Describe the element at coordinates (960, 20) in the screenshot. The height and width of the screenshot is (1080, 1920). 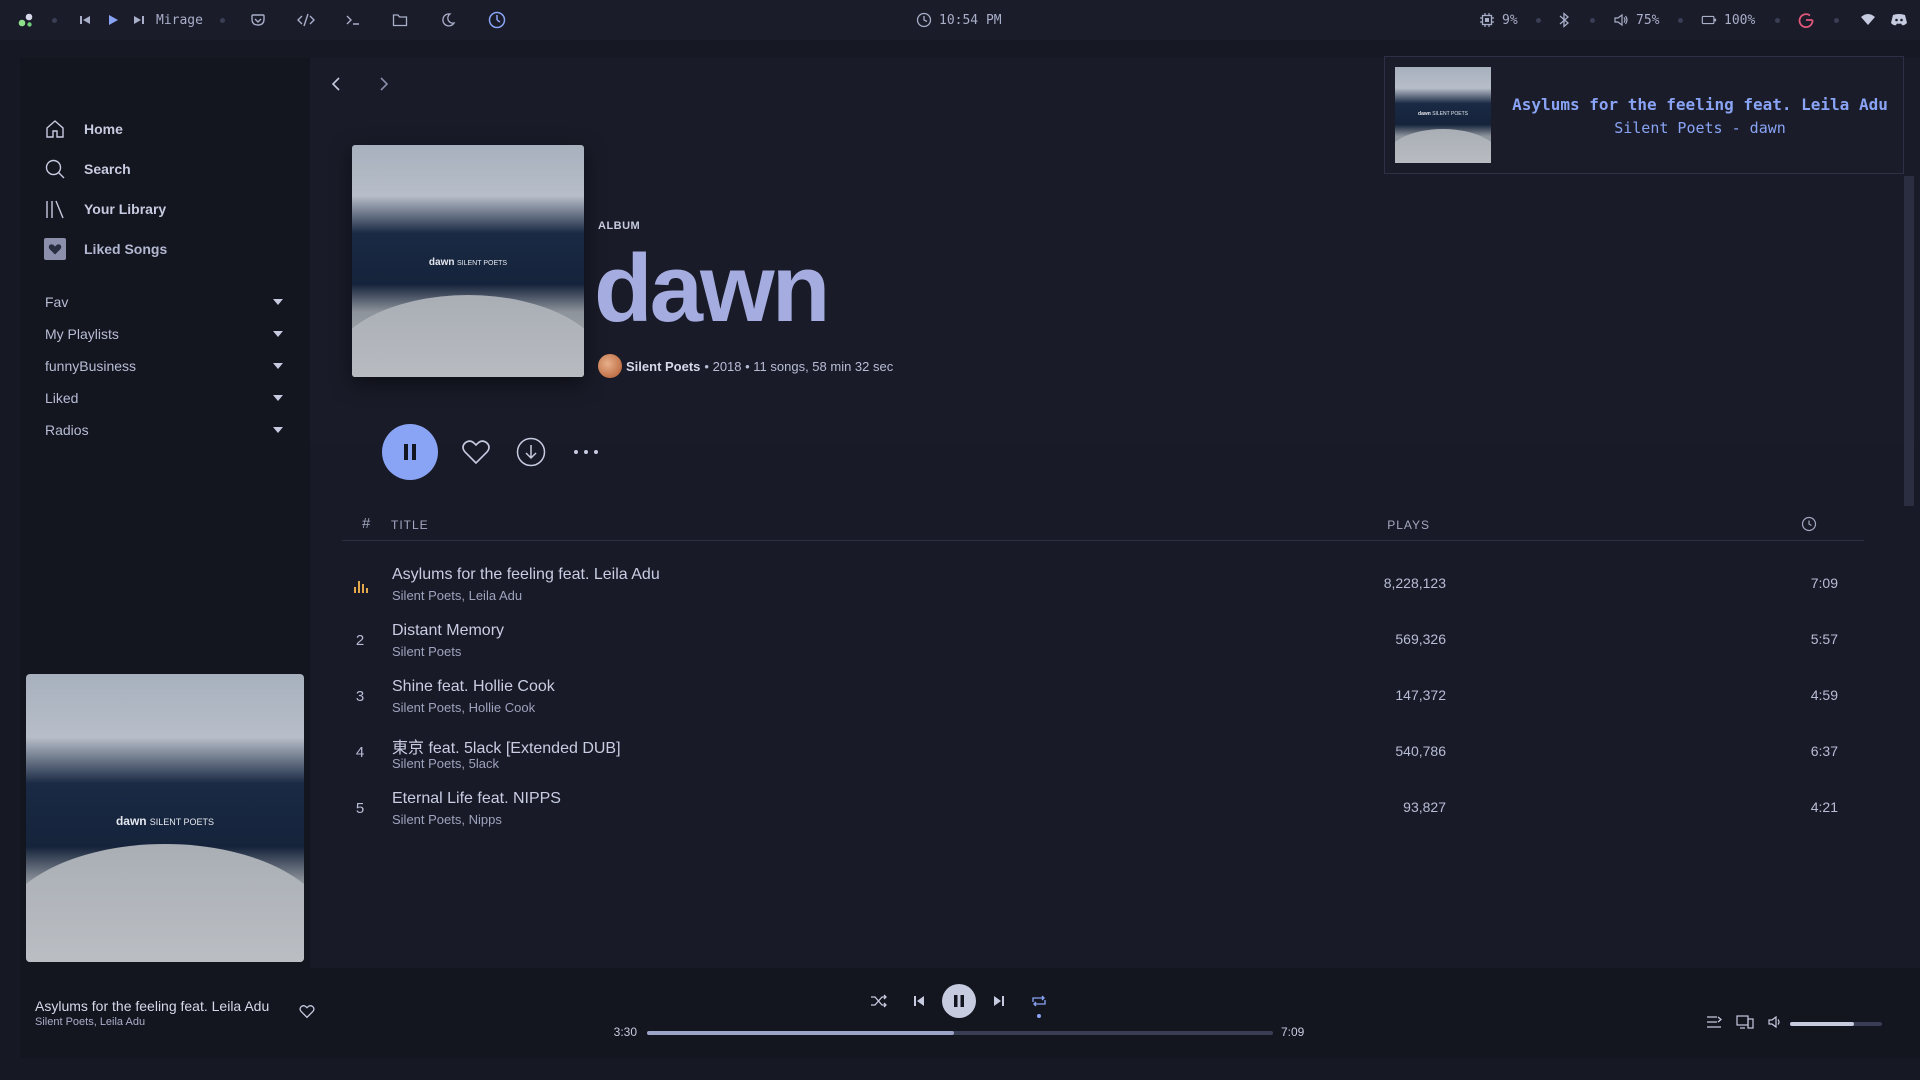
I see `system-topbar: Mirage 10:54 PM 9% 75% 100%` at that location.